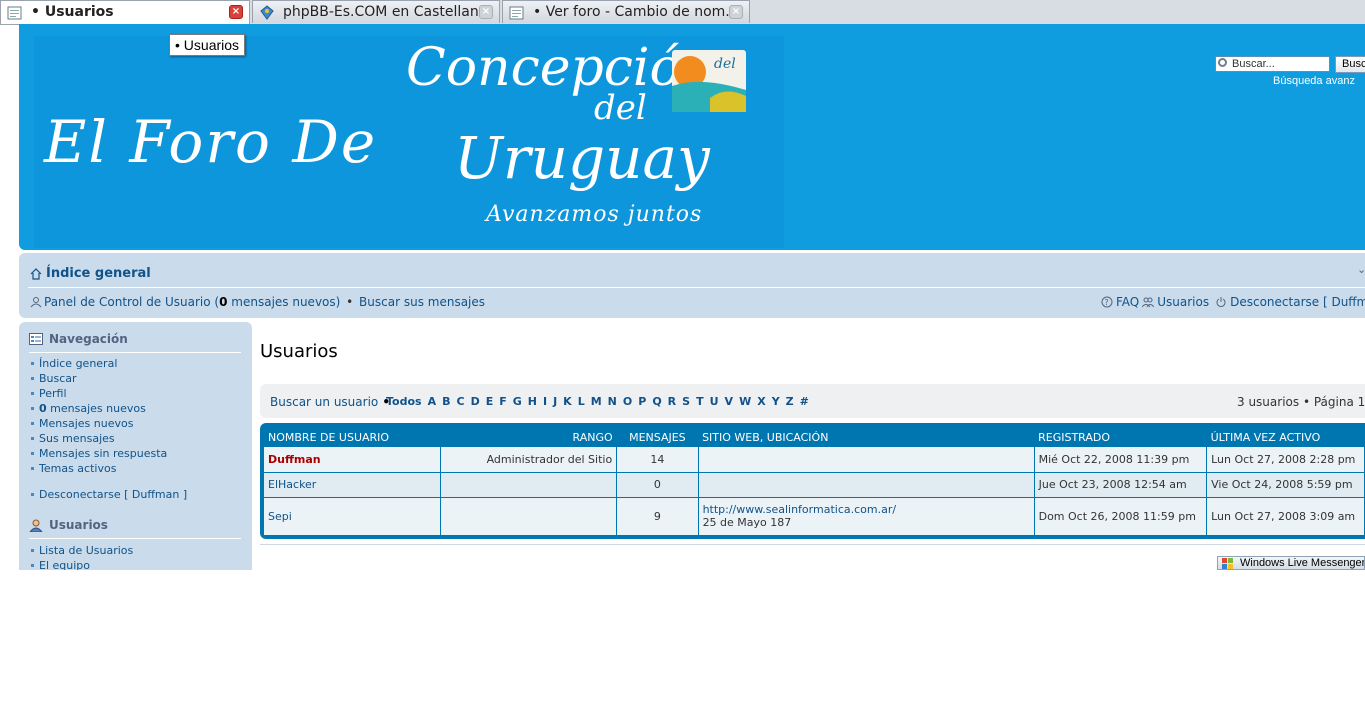  What do you see at coordinates (1183, 302) in the screenshot?
I see `members-link: Usuarios` at bounding box center [1183, 302].